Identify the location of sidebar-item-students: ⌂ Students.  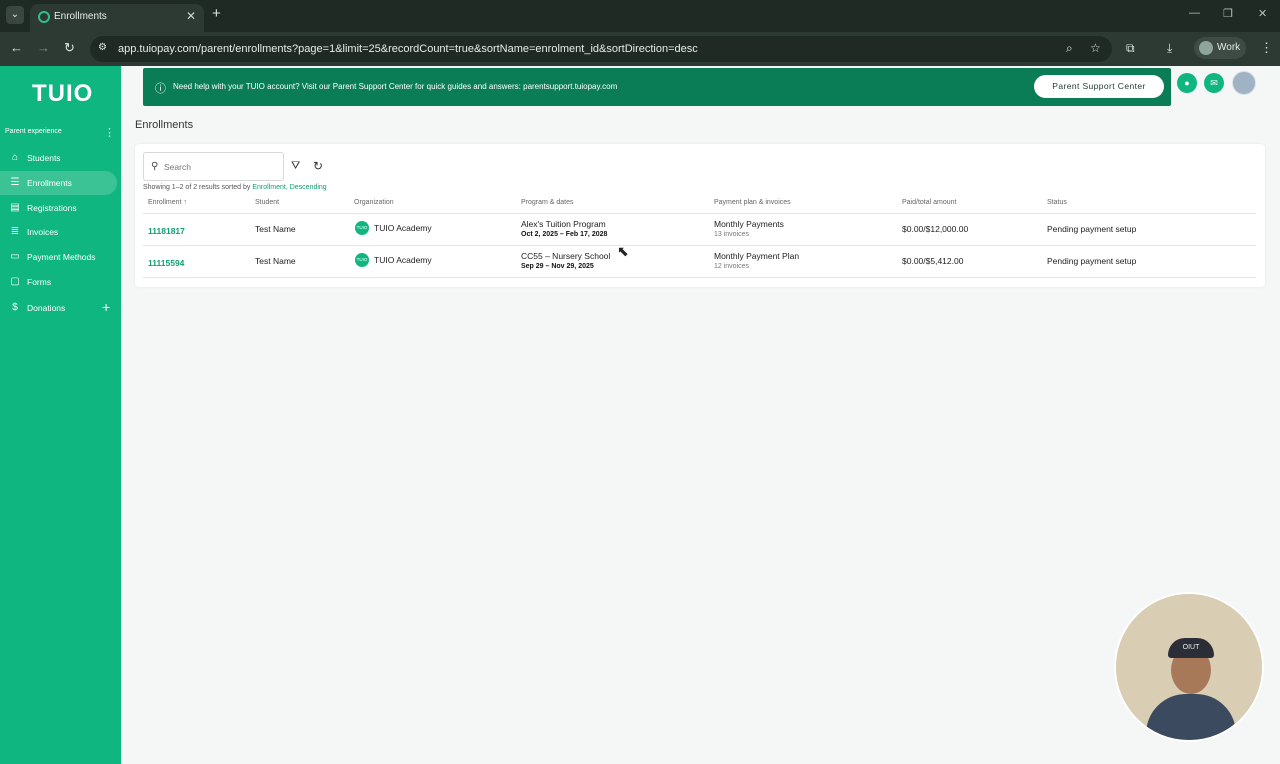
(58, 158).